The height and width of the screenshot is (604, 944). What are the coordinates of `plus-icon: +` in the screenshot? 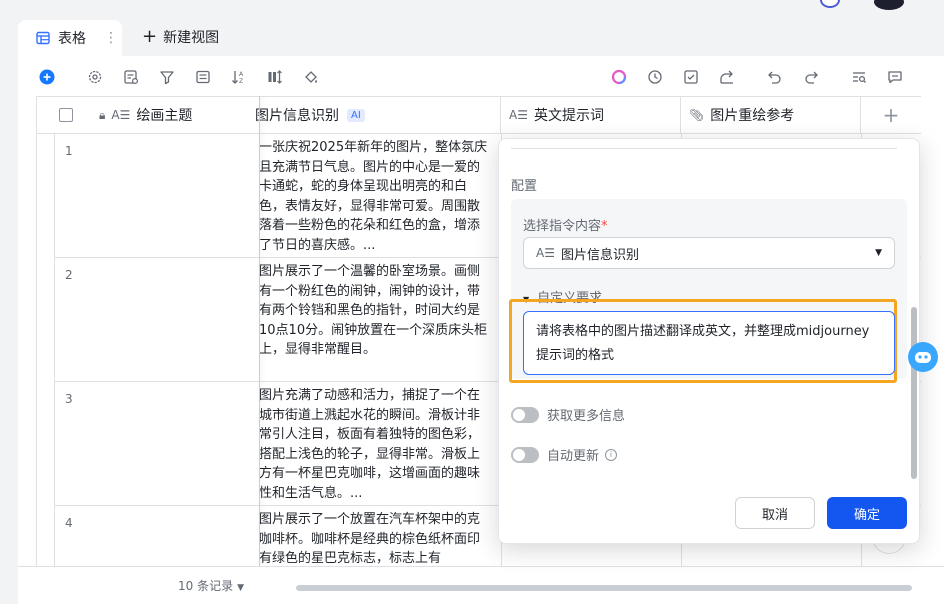 It's located at (150, 36).